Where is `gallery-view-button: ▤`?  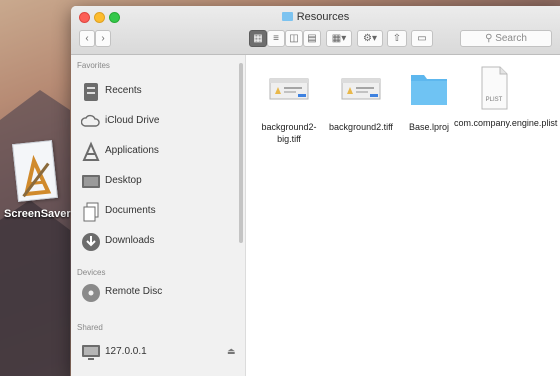
gallery-view-button: ▤ is located at coordinates (312, 38).